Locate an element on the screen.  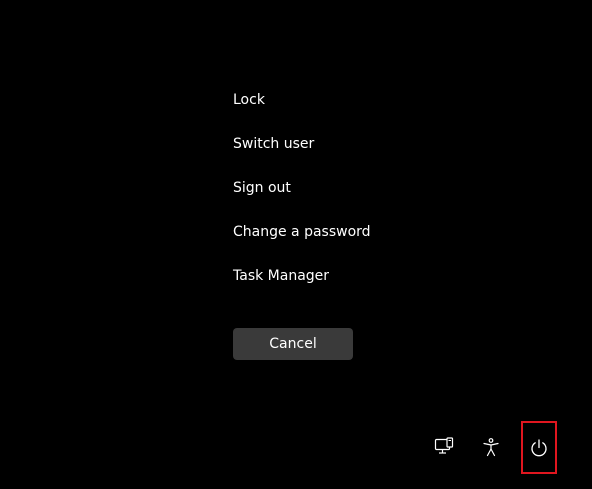
menu-item-change-password: Change a password is located at coordinates (302, 232).